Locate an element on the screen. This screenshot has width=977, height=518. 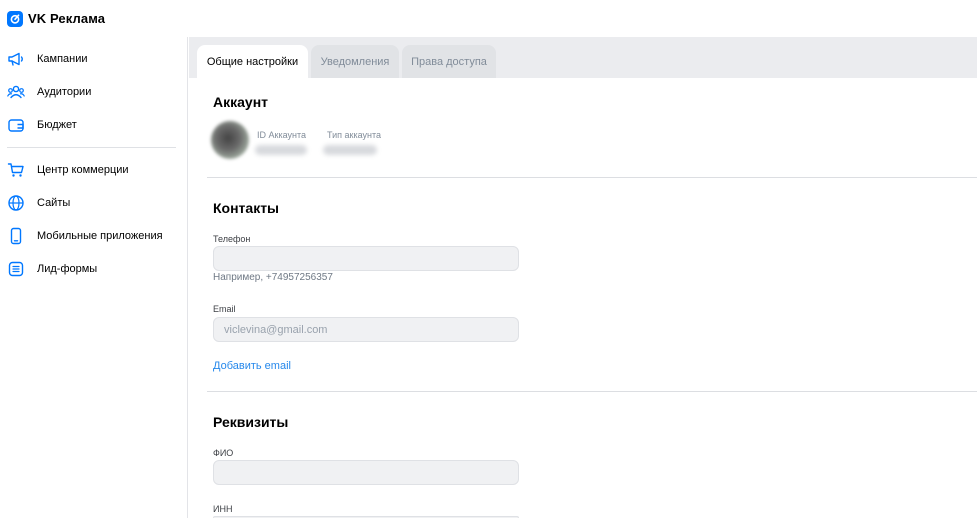
sidebar-item-commerce-center: Центр коммерции is located at coordinates (93, 170).